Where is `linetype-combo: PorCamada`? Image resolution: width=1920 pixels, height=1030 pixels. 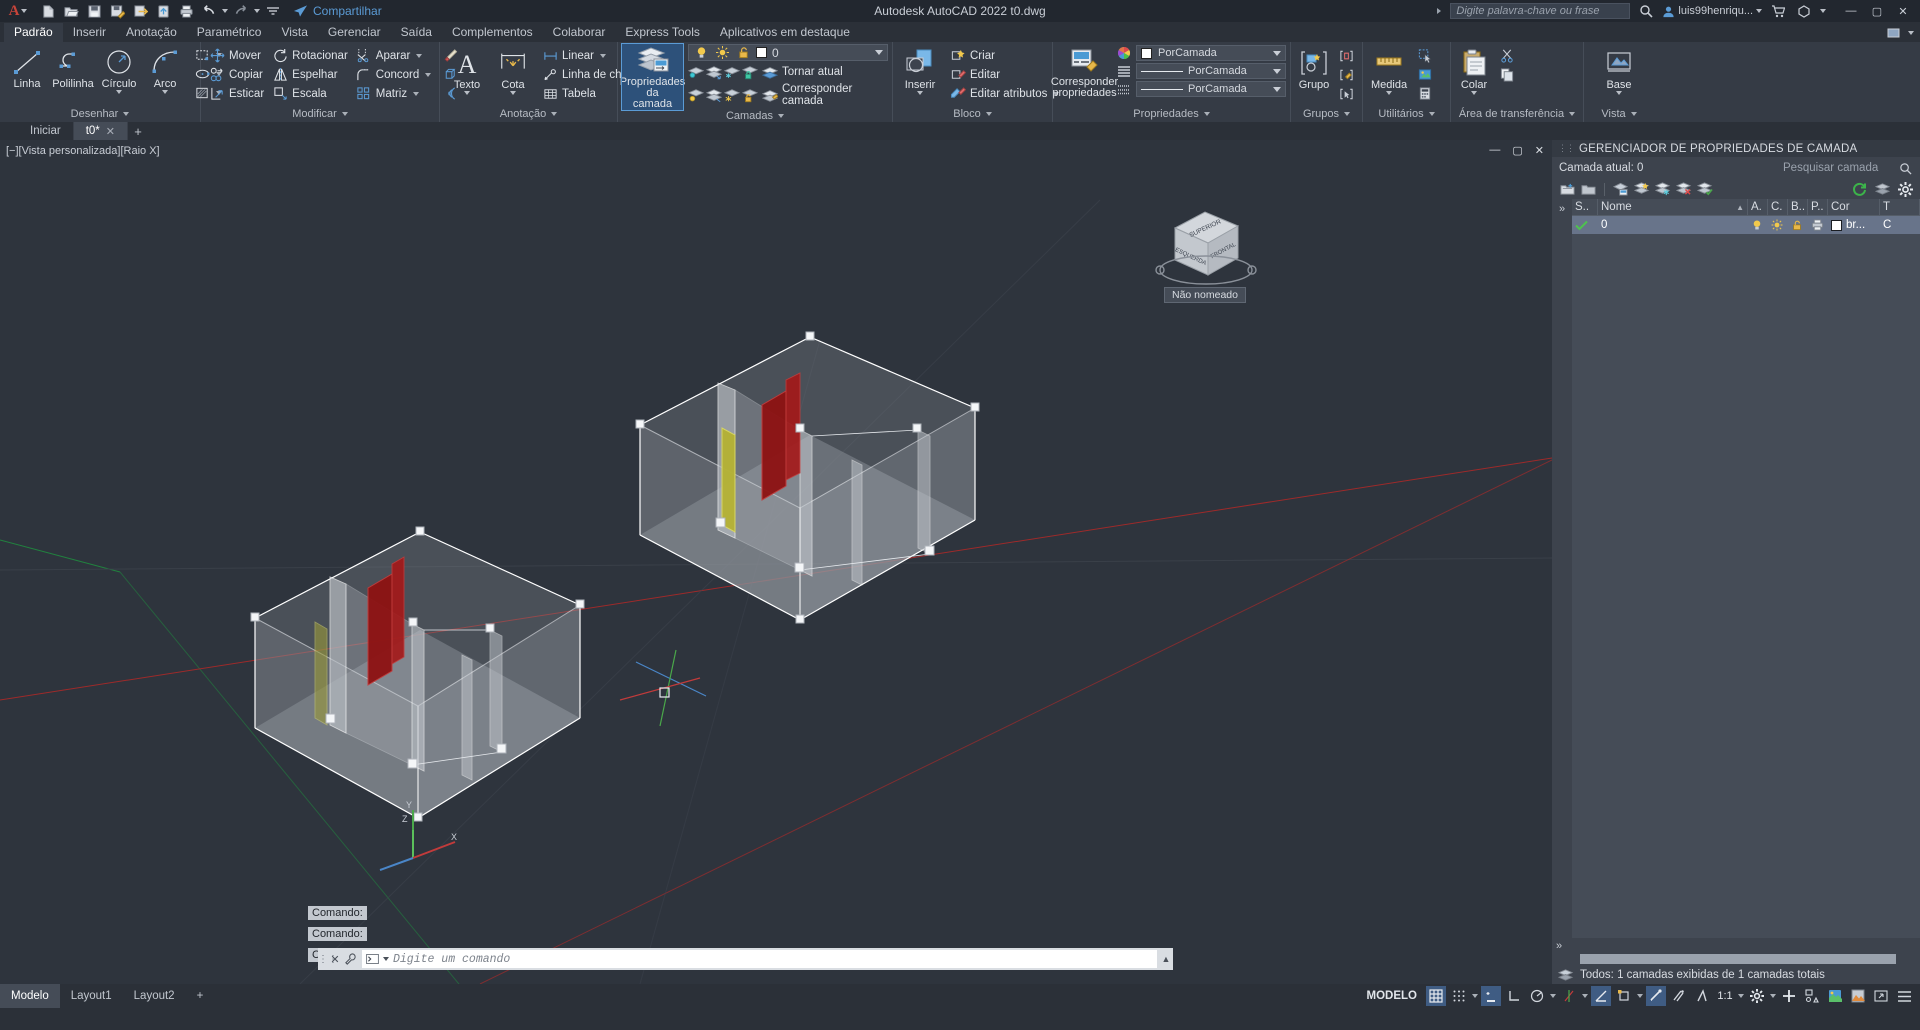
linetype-combo: PorCamada is located at coordinates (1211, 71).